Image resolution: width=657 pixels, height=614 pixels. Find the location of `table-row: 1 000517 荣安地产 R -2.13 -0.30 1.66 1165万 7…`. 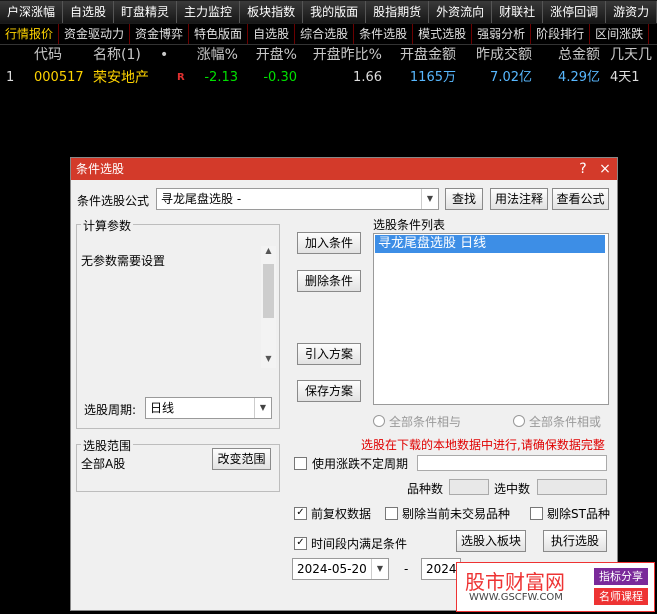

table-row: 1 000517 荣安地产 R -2.13 -0.30 1.66 1165万 7… is located at coordinates (328, 78).